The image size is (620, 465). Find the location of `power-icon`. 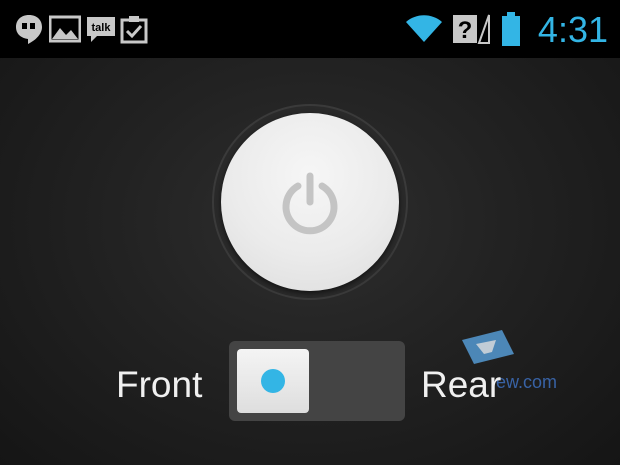

power-icon is located at coordinates (310, 203).